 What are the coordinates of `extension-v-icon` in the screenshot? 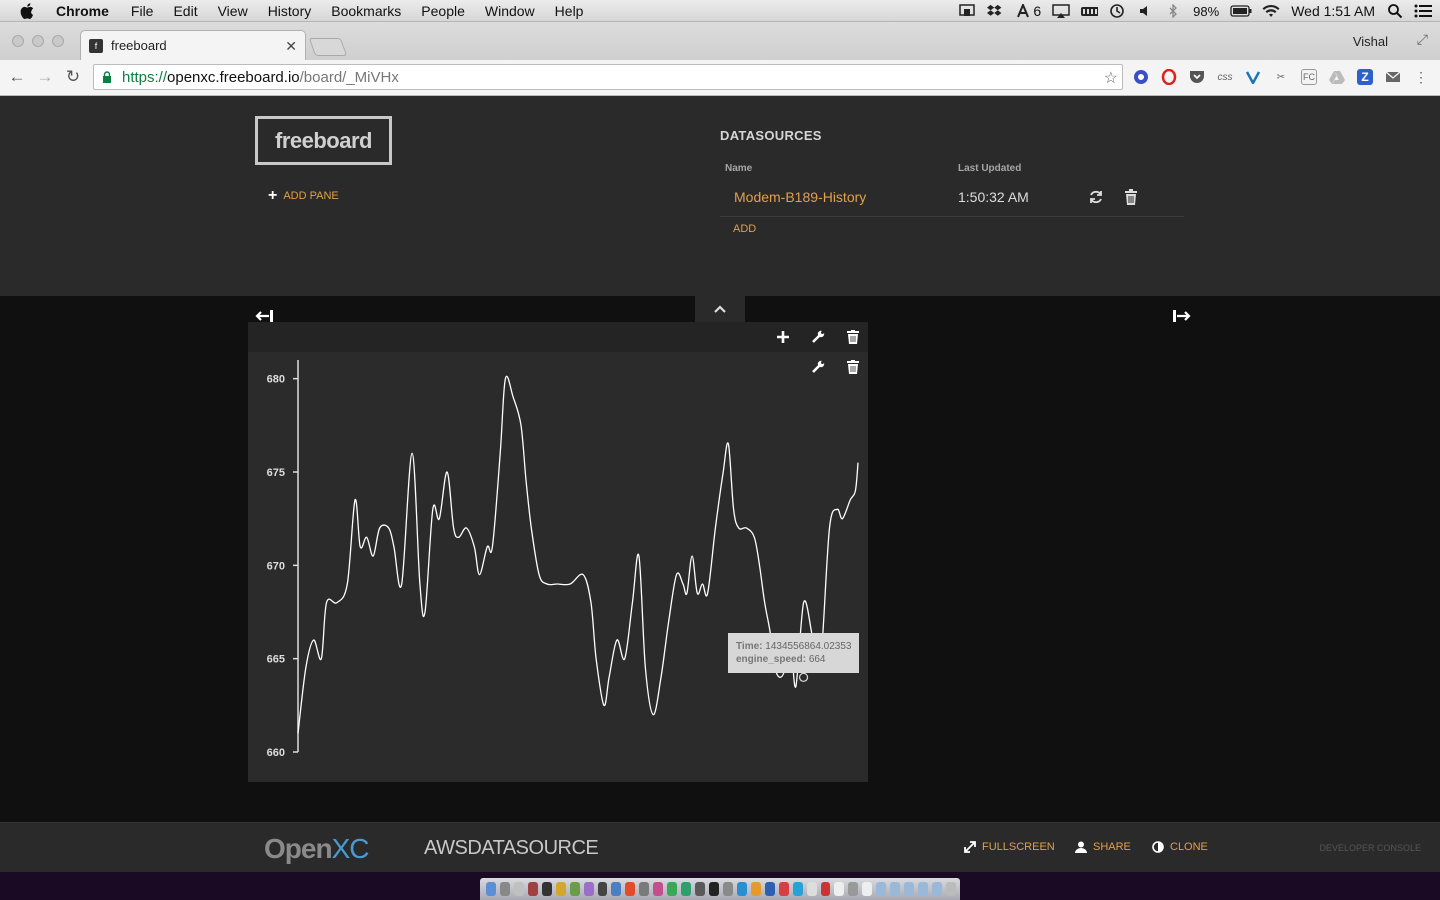 It's located at (1253, 77).